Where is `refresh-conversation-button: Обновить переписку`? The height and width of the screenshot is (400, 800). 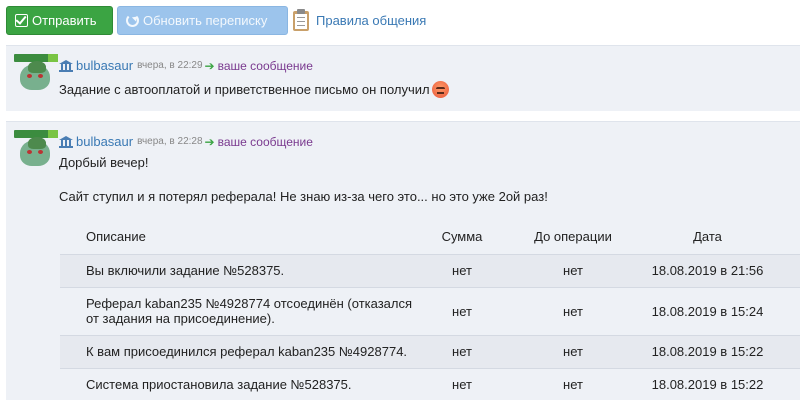
refresh-conversation-button: Обновить переписку is located at coordinates (202, 20).